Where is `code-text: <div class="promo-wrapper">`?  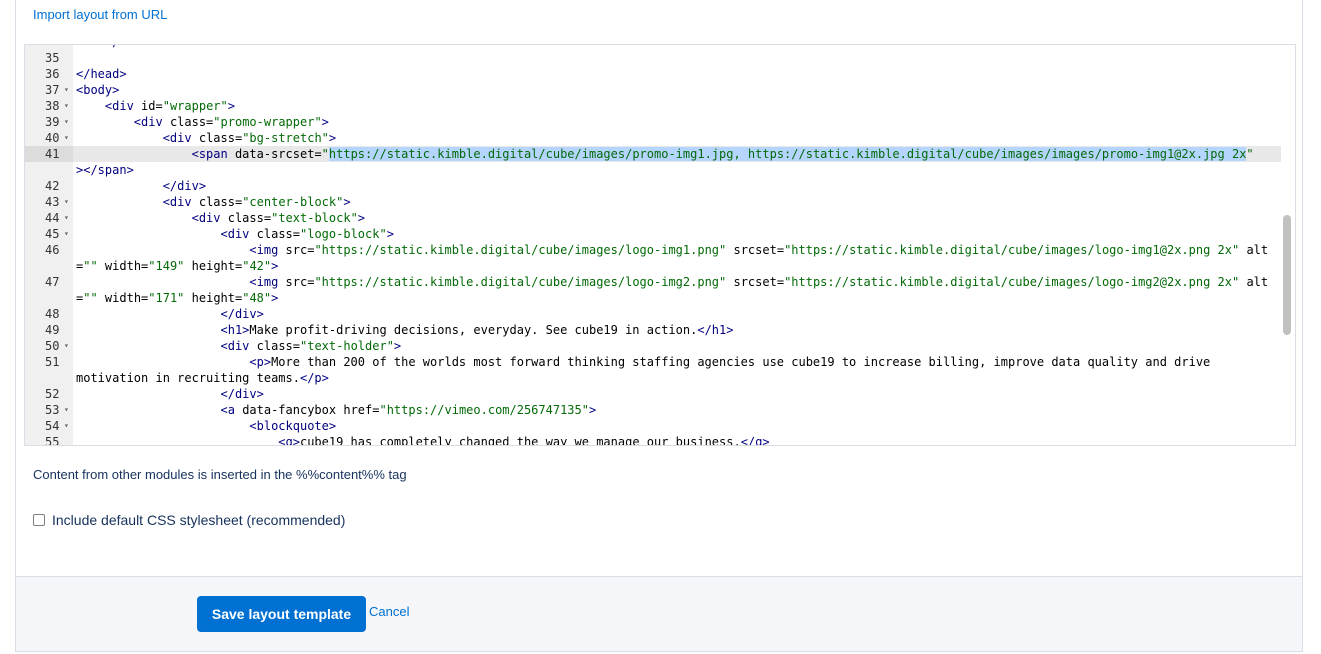
code-text: <div class="promo-wrapper"> is located at coordinates (231, 122).